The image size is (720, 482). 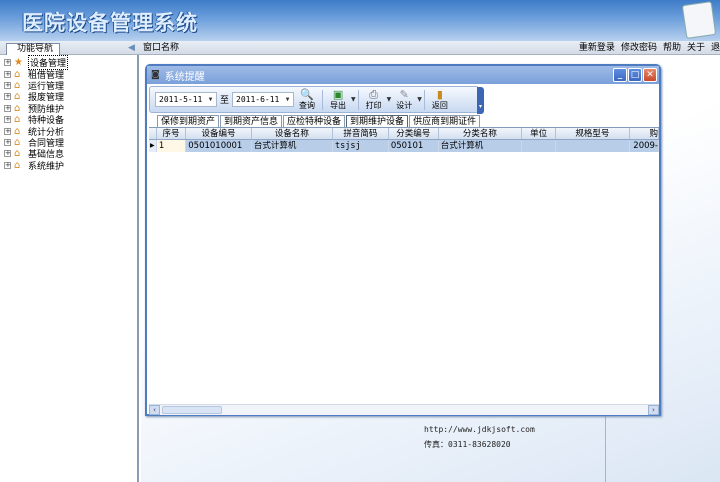 What do you see at coordinates (314, 121) in the screenshot?
I see `tab-special-inspection: 应检特种设备` at bounding box center [314, 121].